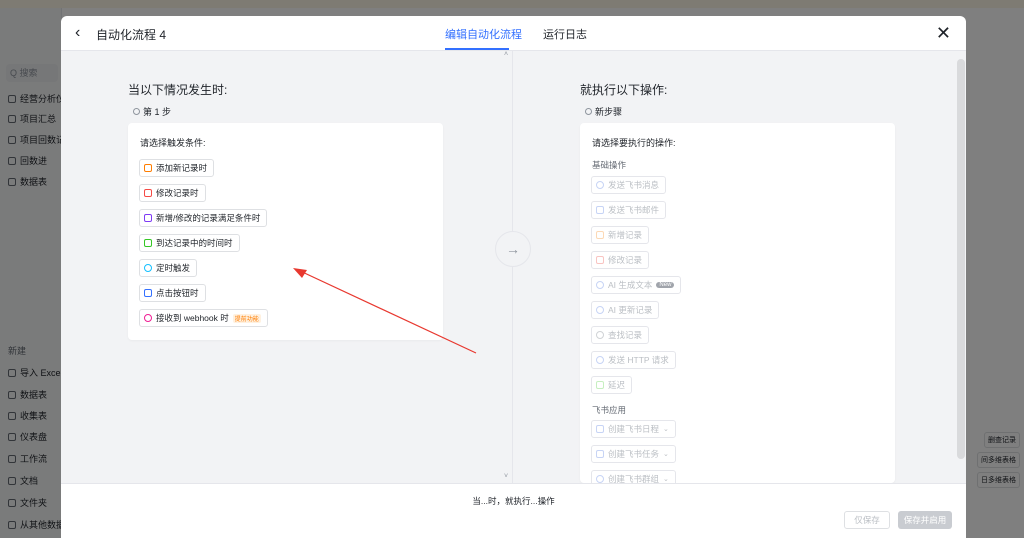 This screenshot has height=538, width=1024. What do you see at coordinates (636, 285) in the screenshot?
I see `action-option-ai-generate: AI 生成文本 New` at bounding box center [636, 285].